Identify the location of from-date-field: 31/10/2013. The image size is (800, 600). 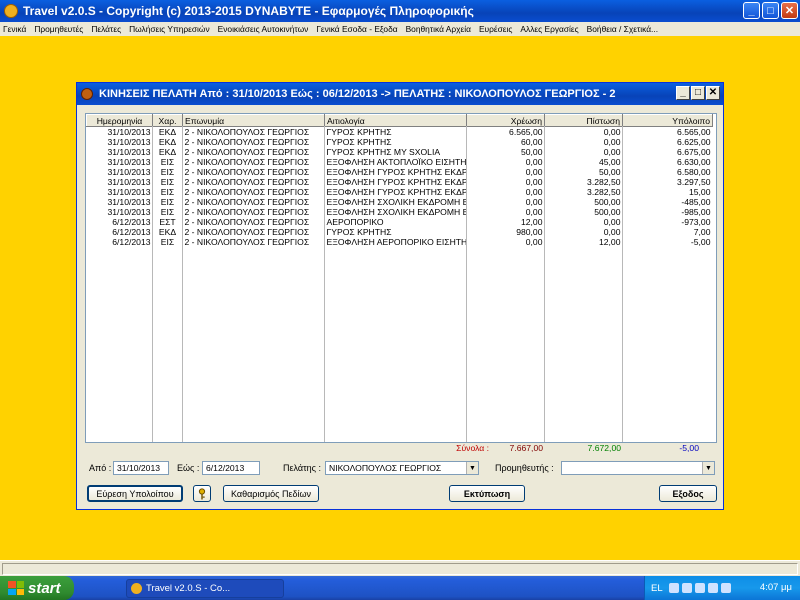
(141, 468).